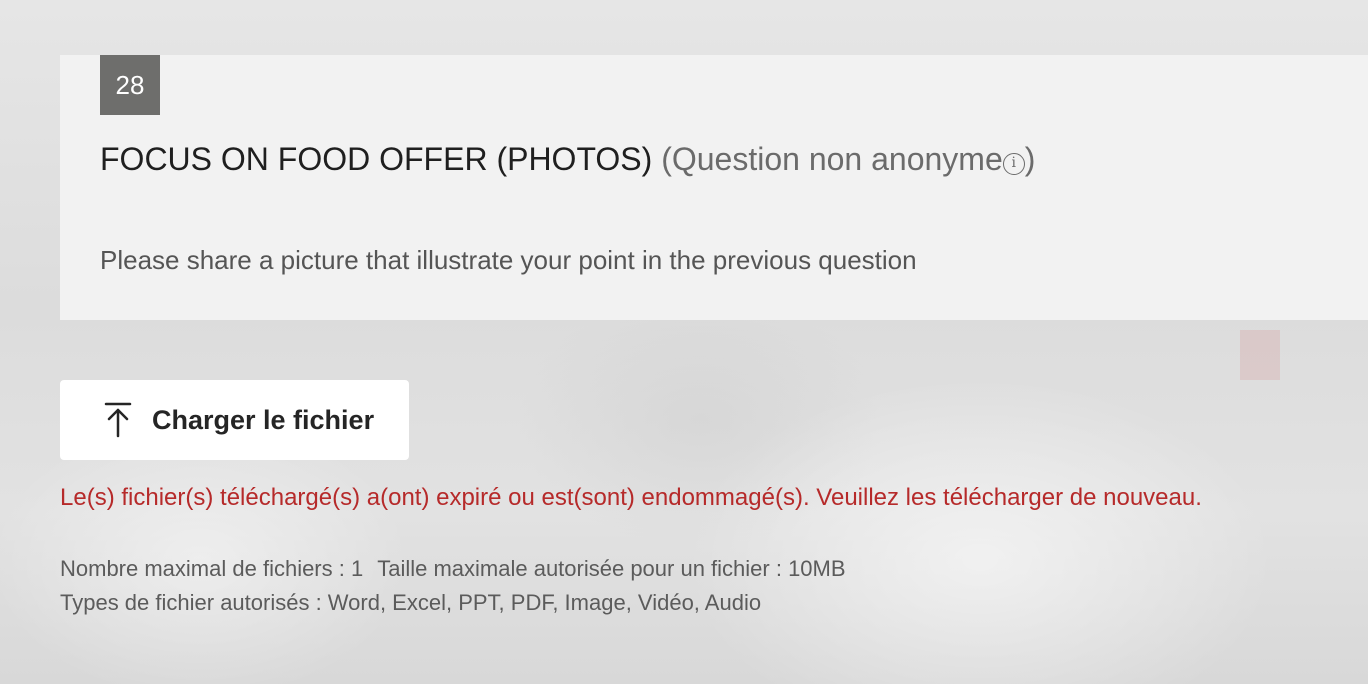 The image size is (1368, 684). What do you see at coordinates (1030, 159) in the screenshot?
I see `anonymity-note-close: )` at bounding box center [1030, 159].